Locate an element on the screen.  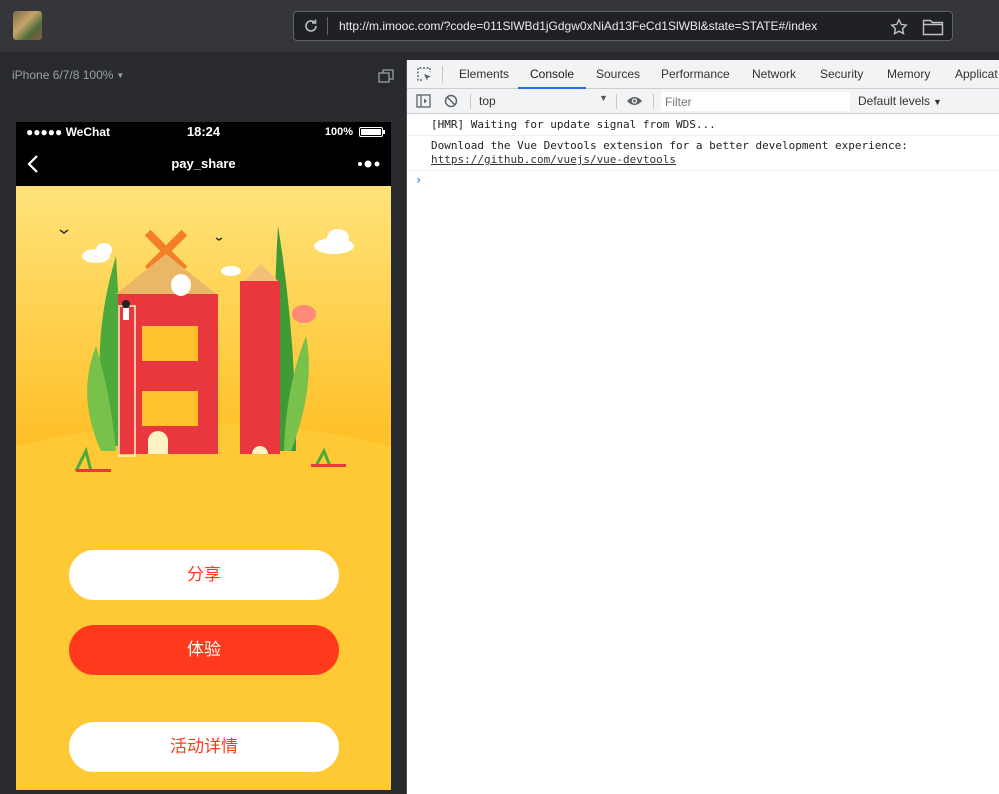
page-title: pay_share is located at coordinates (203, 163).